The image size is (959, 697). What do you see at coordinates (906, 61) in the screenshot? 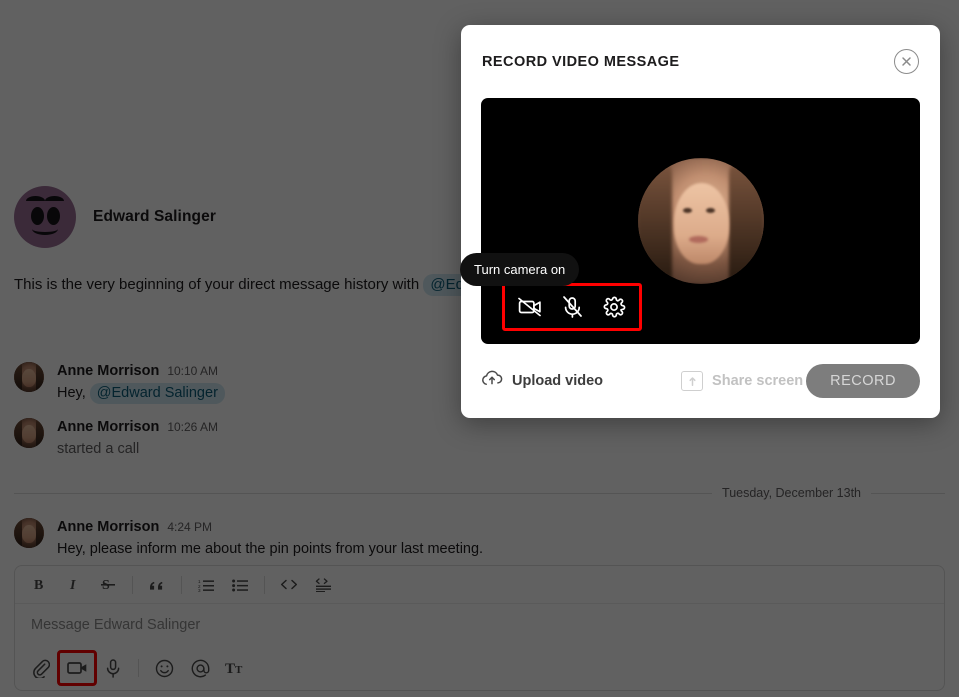
I see `close-icon` at bounding box center [906, 61].